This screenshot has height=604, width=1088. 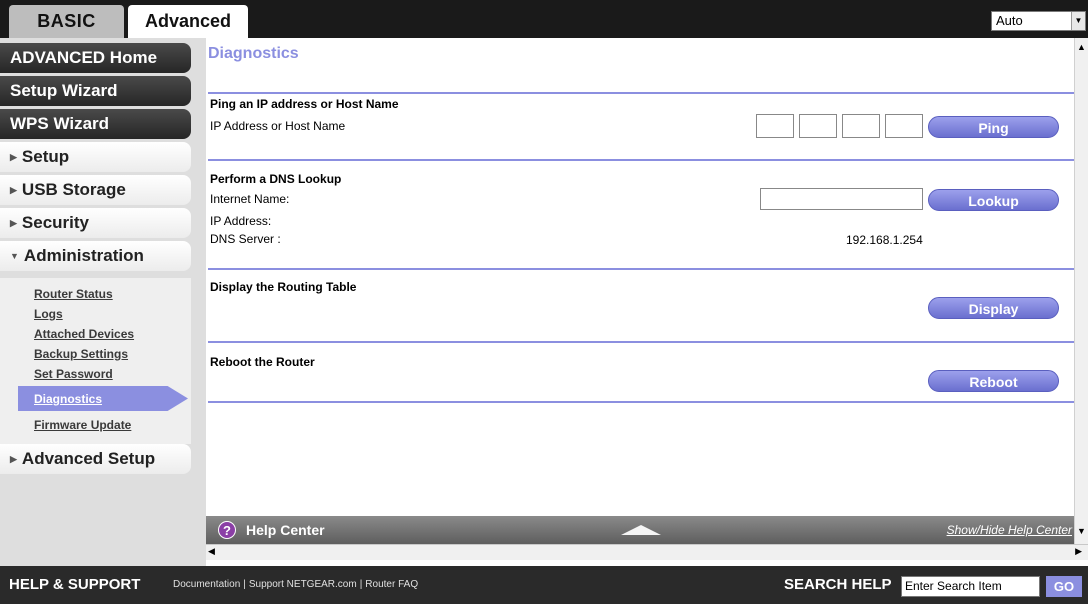 What do you see at coordinates (544, 19) in the screenshot?
I see `top-tab-bar: BASIC Advanced Auto ▼` at bounding box center [544, 19].